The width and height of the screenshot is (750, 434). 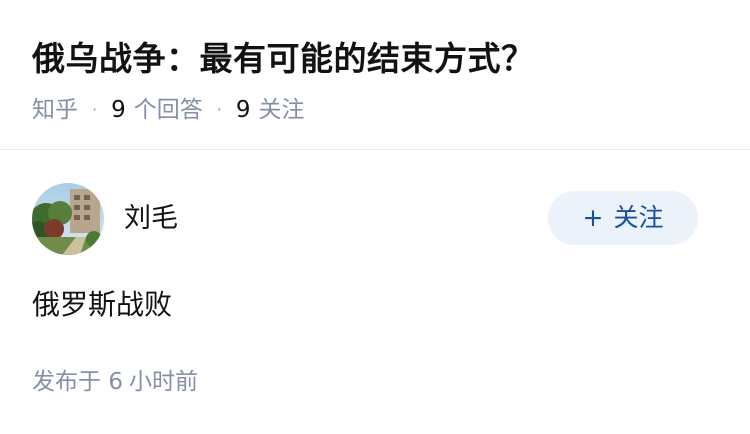 What do you see at coordinates (593, 217) in the screenshot?
I see `plus-icon: +` at bounding box center [593, 217].